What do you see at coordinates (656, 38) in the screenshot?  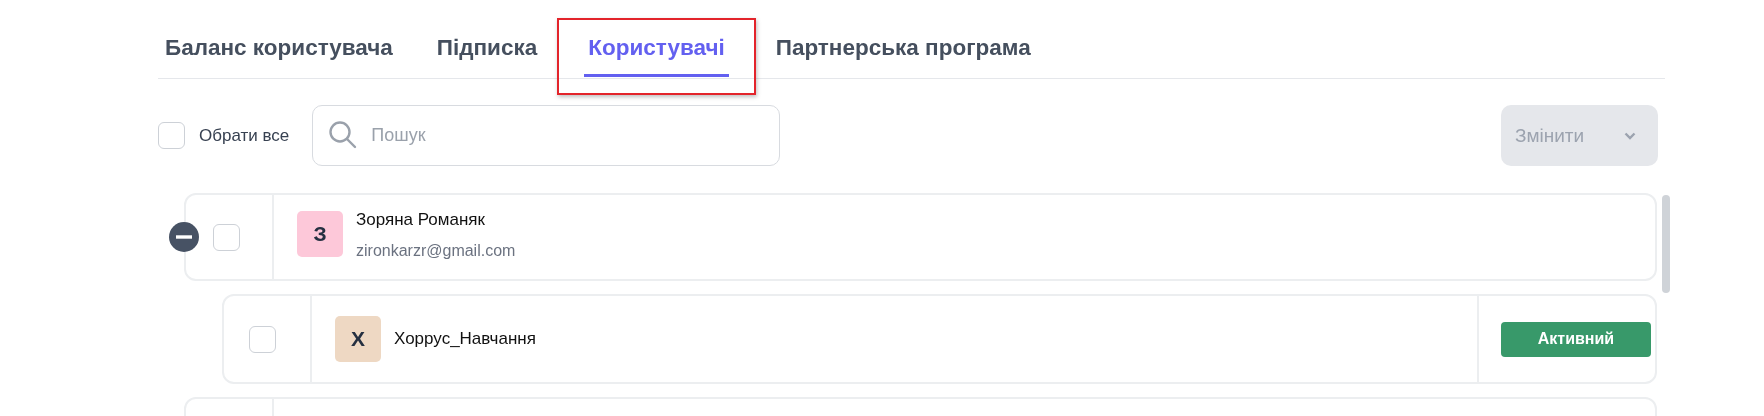 I see `tab: Користувачі` at bounding box center [656, 38].